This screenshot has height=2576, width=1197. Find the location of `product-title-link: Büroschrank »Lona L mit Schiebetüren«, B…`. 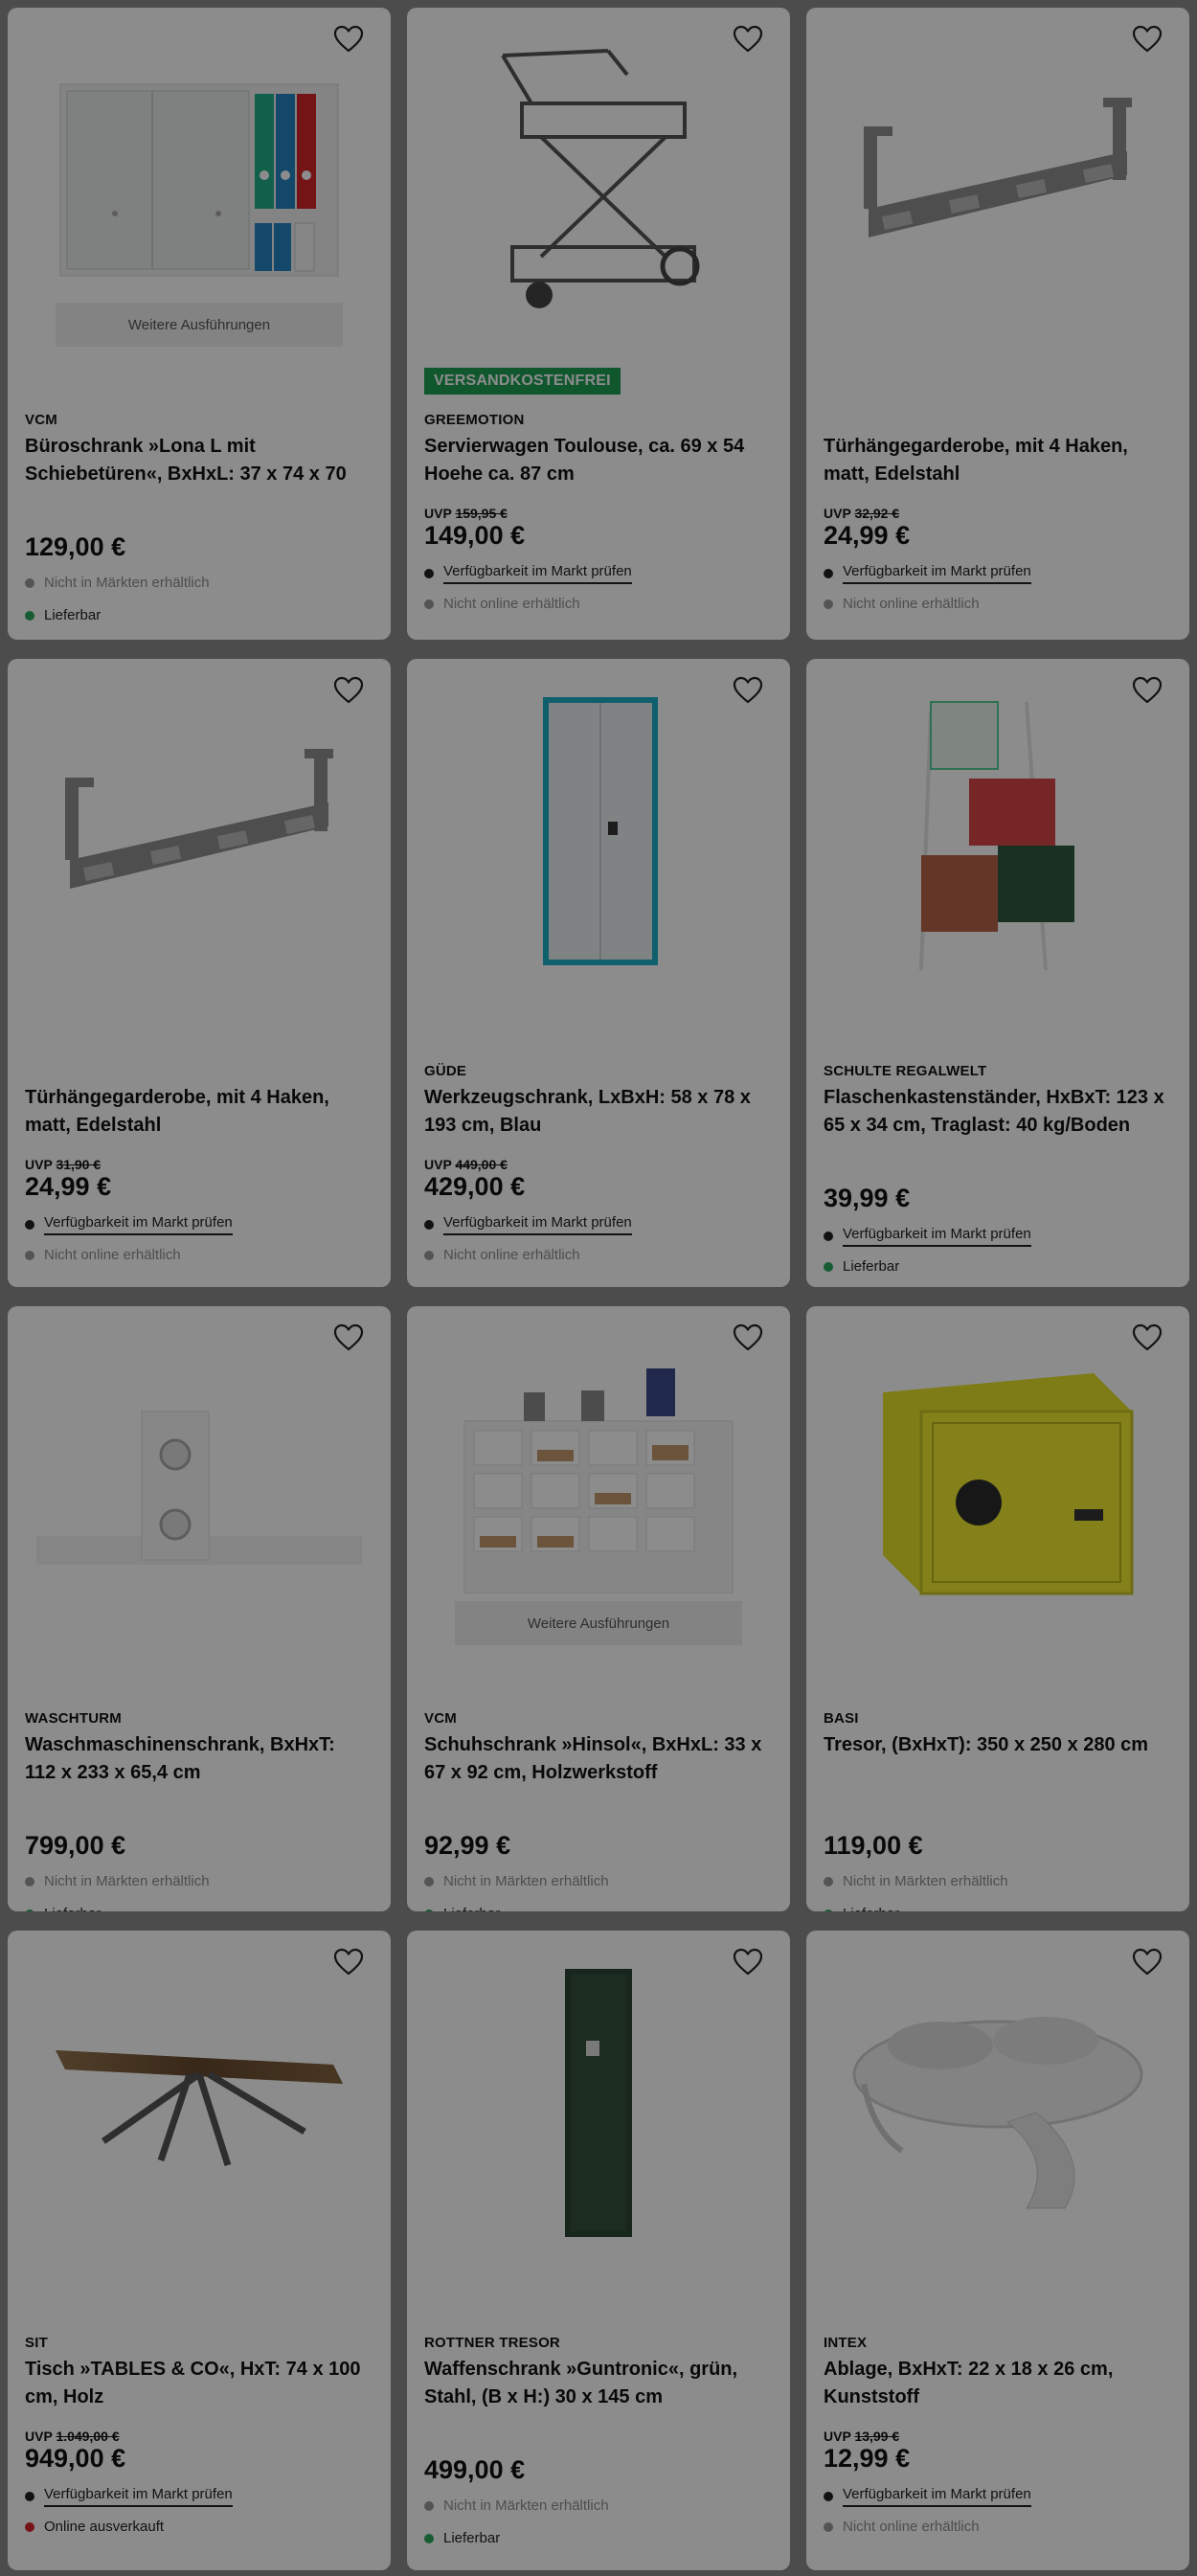

product-title-link: Büroschrank »Lona L mit Schiebetüren«, B… is located at coordinates (196, 460).